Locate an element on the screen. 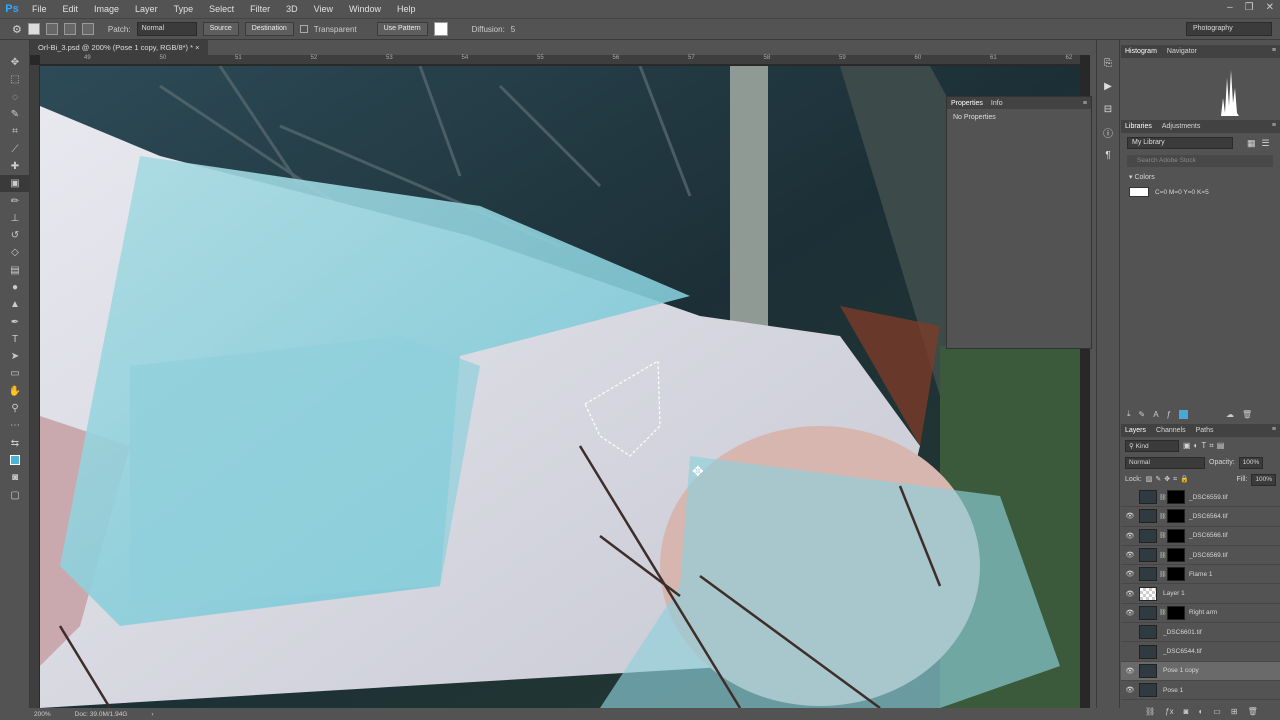  move-tool-icon: ✥ is located at coordinates (15, 62).